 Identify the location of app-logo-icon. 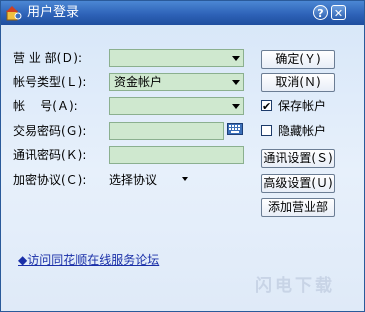
(14, 13).